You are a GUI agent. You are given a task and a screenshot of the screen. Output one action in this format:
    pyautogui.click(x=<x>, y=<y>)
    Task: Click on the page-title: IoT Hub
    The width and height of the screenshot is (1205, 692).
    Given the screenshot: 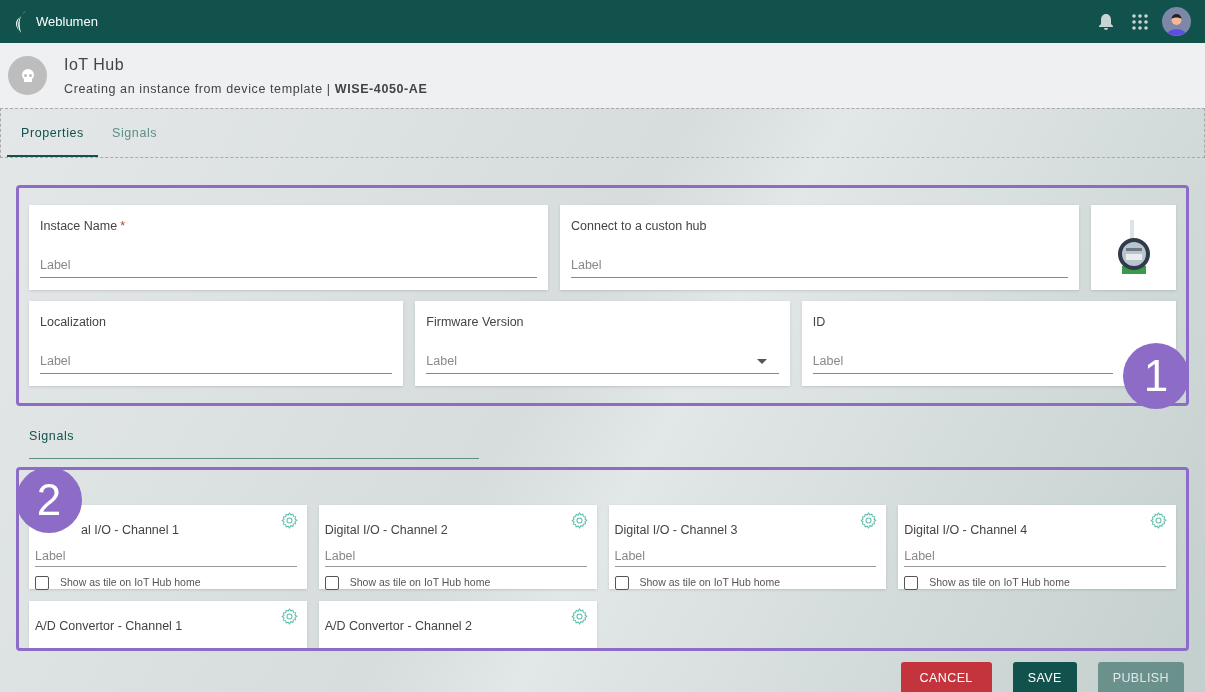 What is the action you would take?
    pyautogui.click(x=95, y=64)
    